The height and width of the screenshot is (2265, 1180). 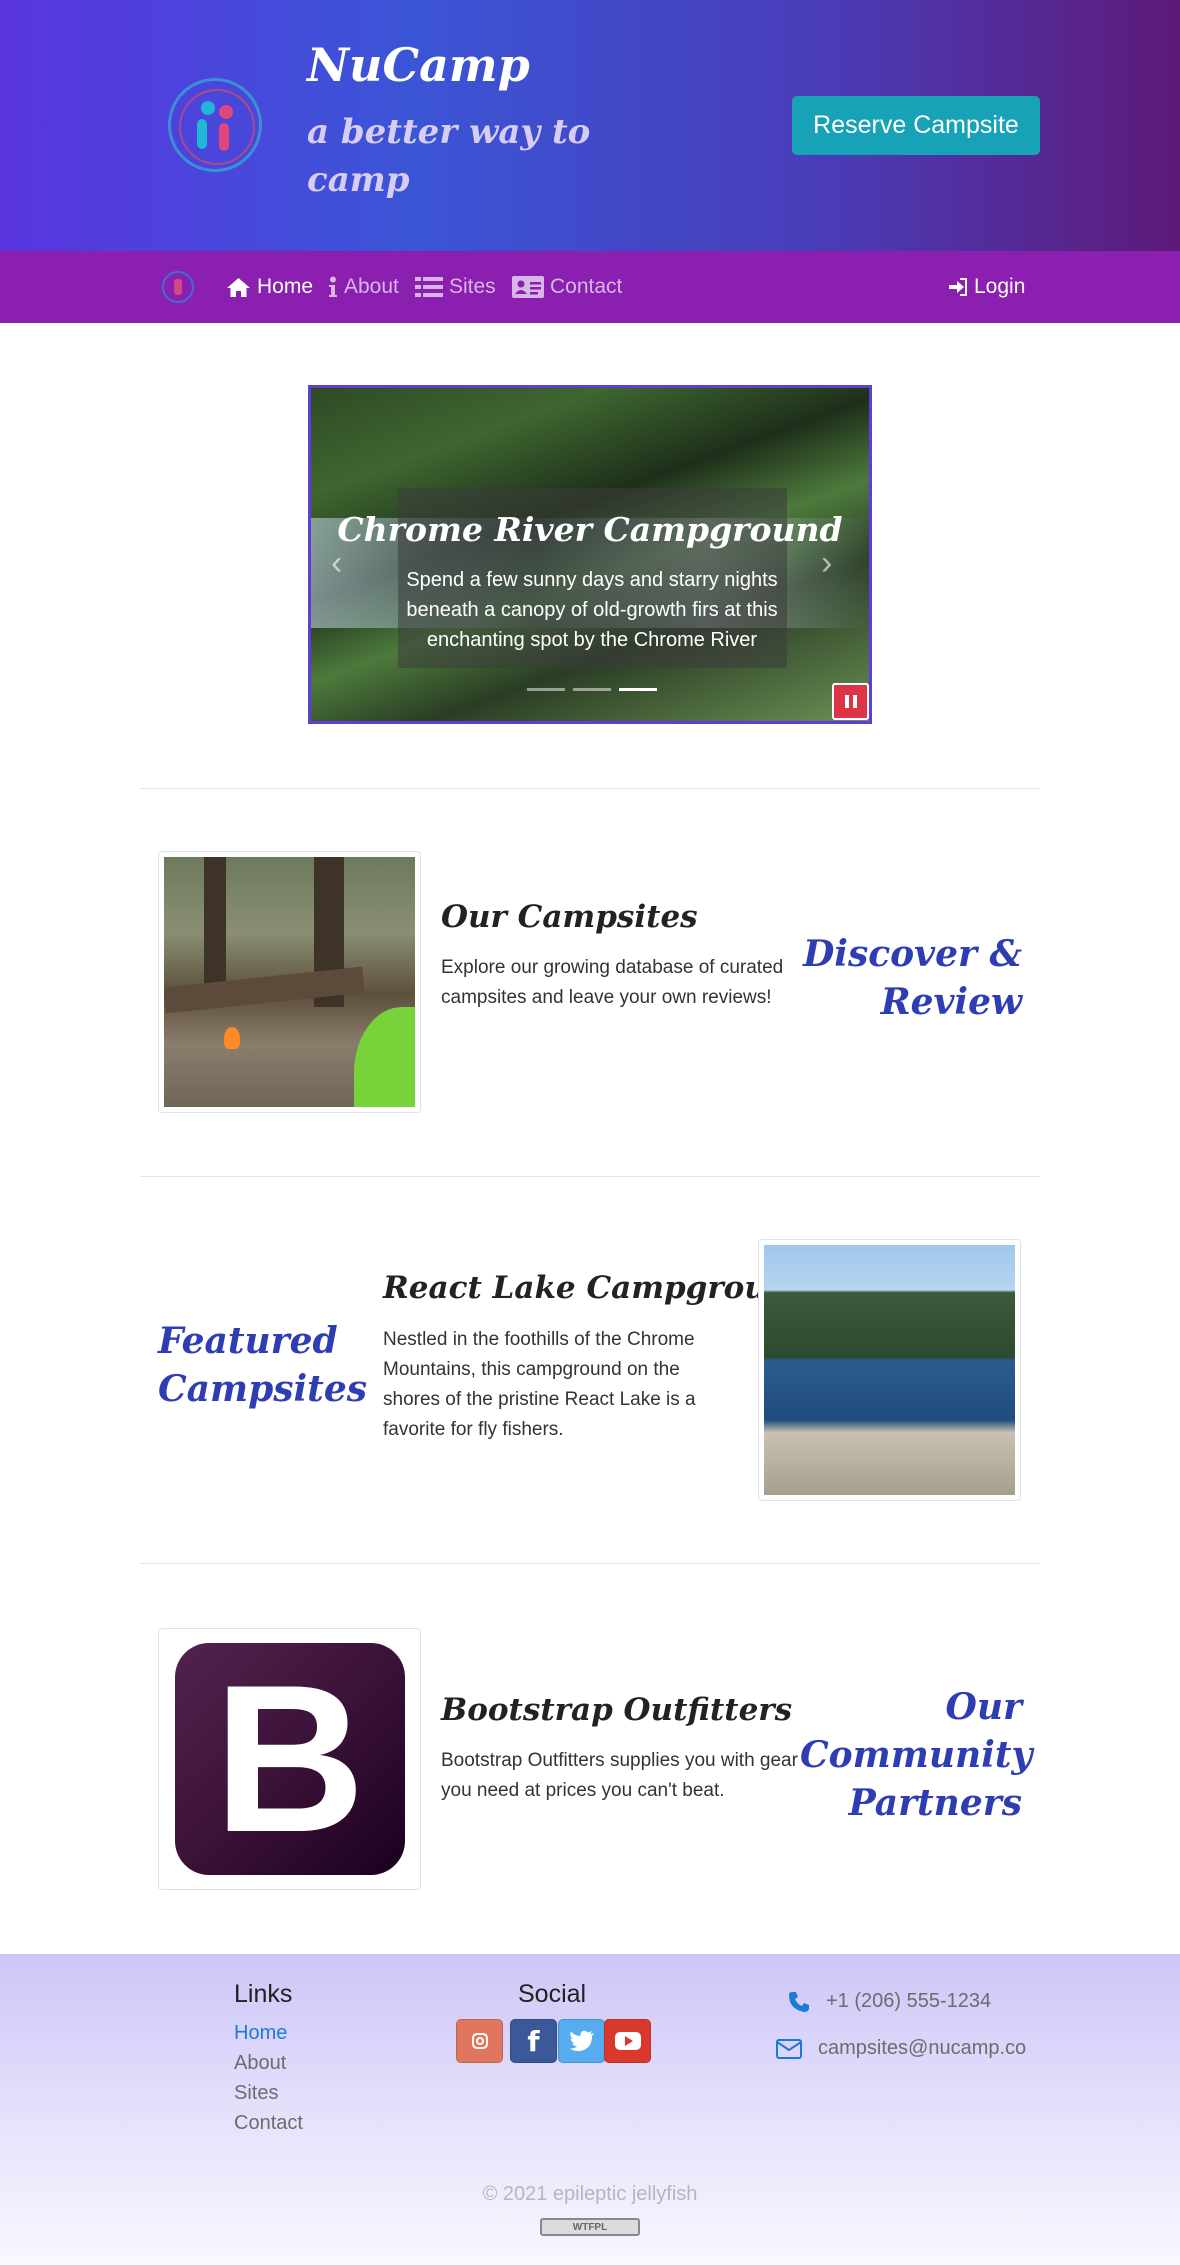 I want to click on phone-number: +1 (206) 555-1234, so click(x=909, y=2001).